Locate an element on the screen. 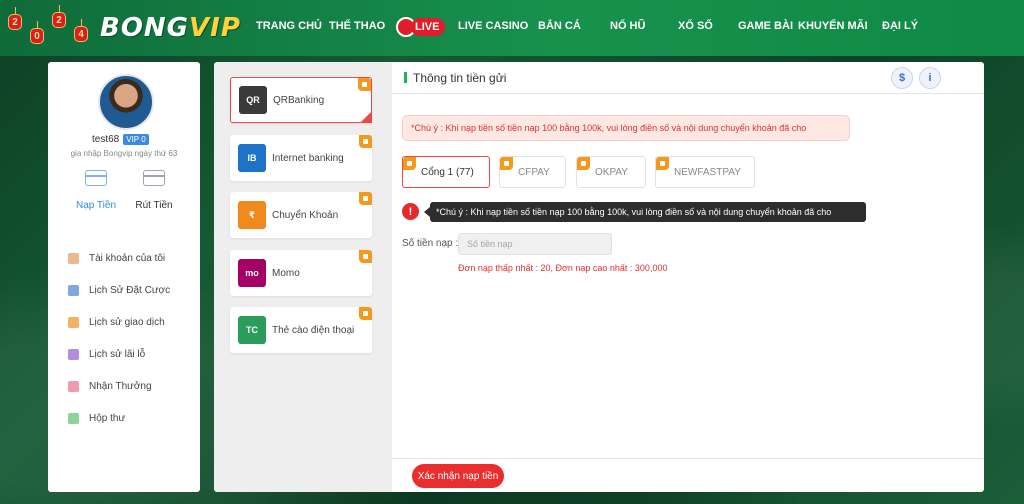 This screenshot has width=1024, height=504. menu-item-label: Hộp thư is located at coordinates (107, 418).